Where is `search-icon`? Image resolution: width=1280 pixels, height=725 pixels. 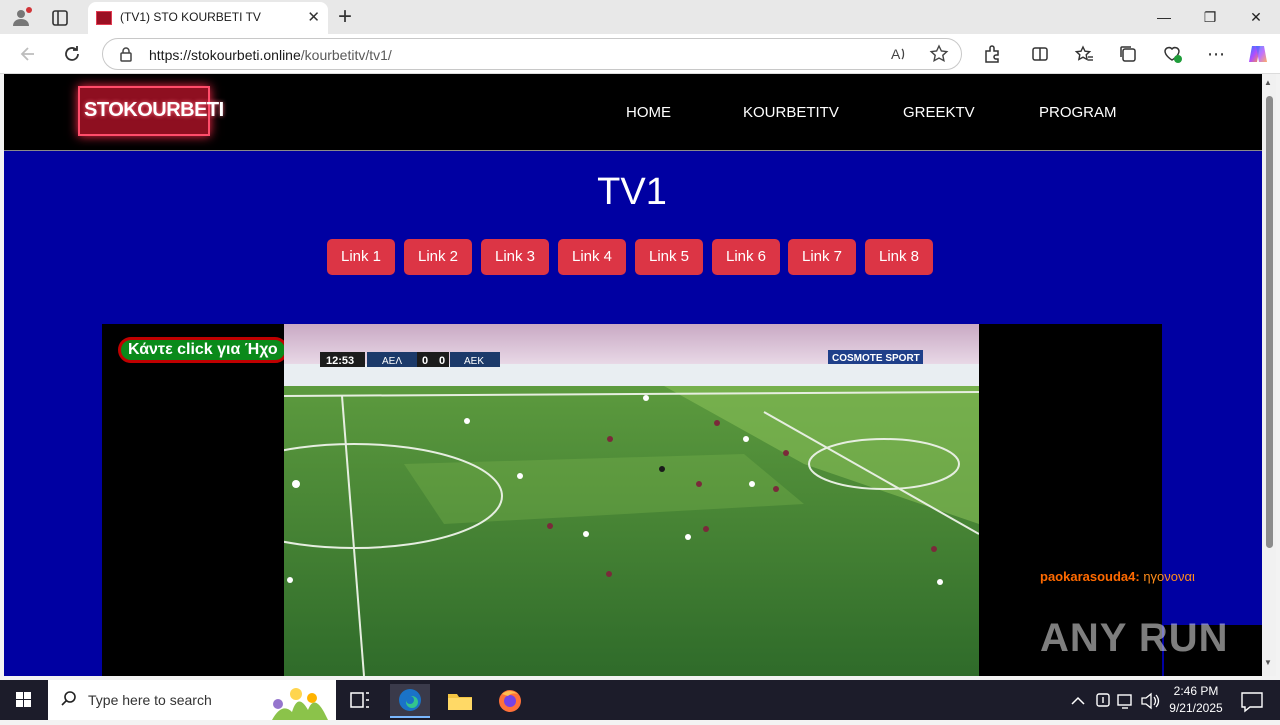
search-icon is located at coordinates (69, 701).